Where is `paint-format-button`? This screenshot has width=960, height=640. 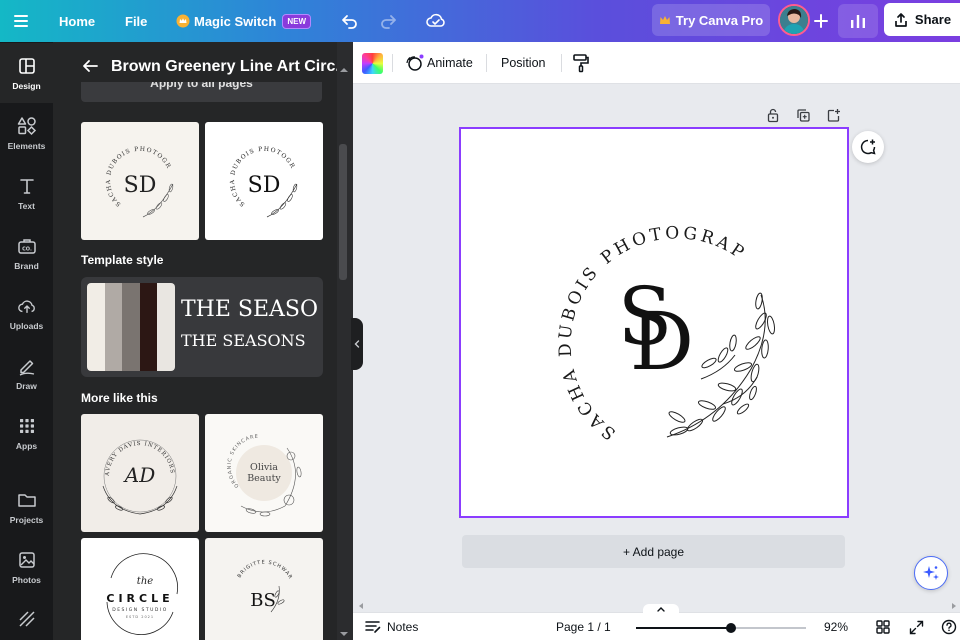 paint-format-button is located at coordinates (581, 63).